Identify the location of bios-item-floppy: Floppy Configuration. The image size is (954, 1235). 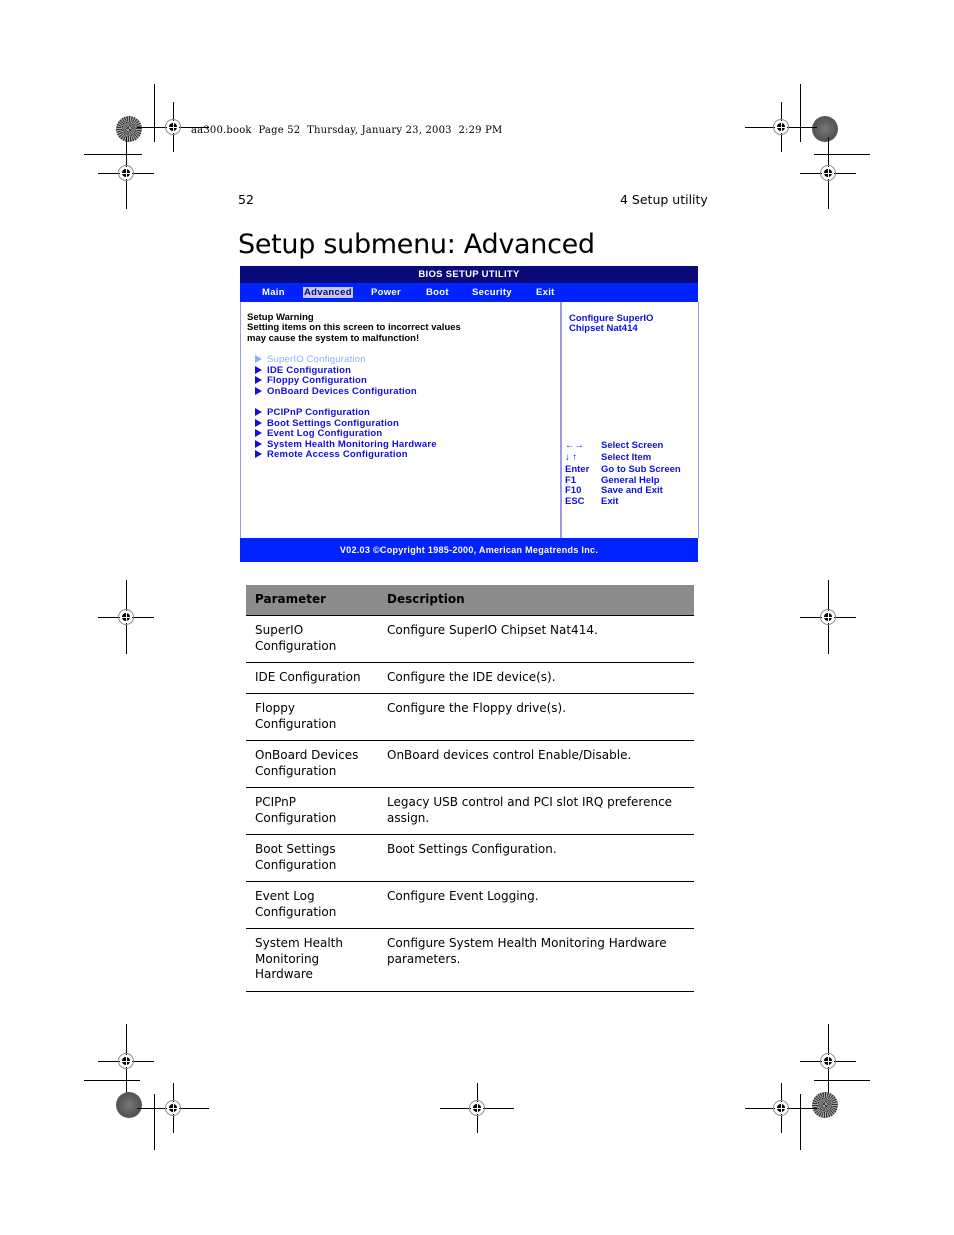
(311, 381).